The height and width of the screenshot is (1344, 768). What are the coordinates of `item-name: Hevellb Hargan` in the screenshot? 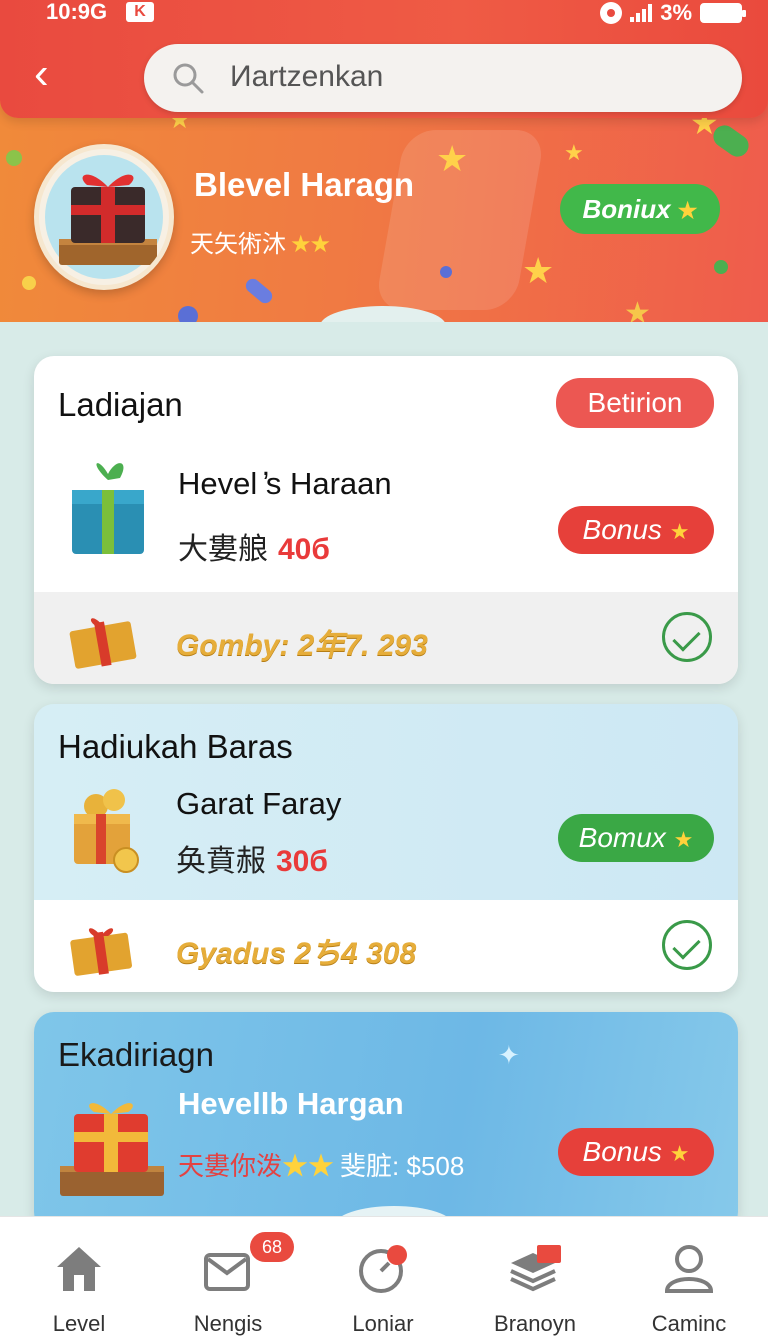 It's located at (291, 1103).